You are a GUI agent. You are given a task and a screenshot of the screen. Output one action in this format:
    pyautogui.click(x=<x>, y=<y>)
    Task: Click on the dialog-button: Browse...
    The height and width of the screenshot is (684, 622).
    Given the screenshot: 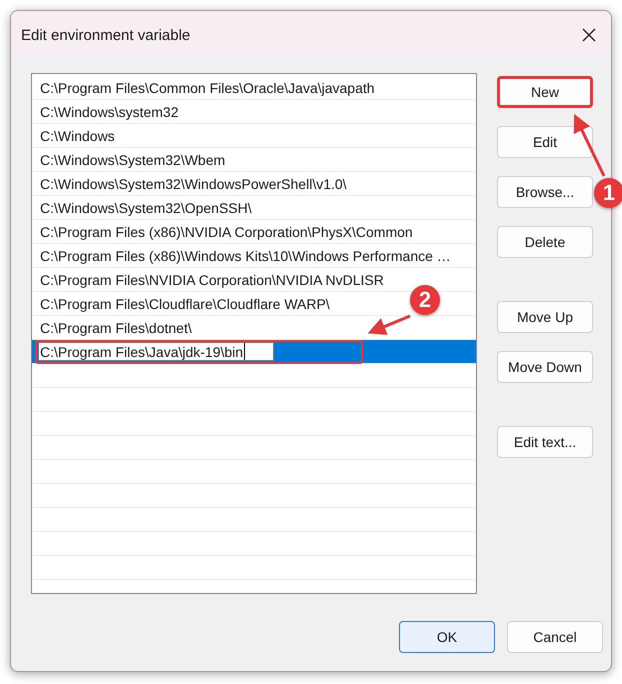 What is the action you would take?
    pyautogui.click(x=545, y=192)
    